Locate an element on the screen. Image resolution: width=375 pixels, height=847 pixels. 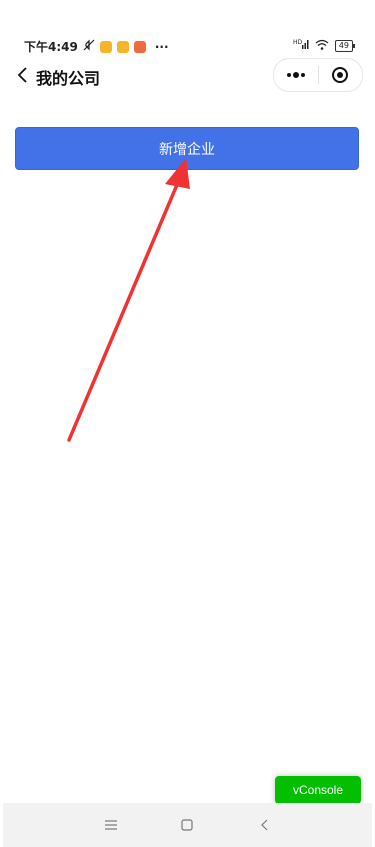
home-square-icon is located at coordinates (187, 825).